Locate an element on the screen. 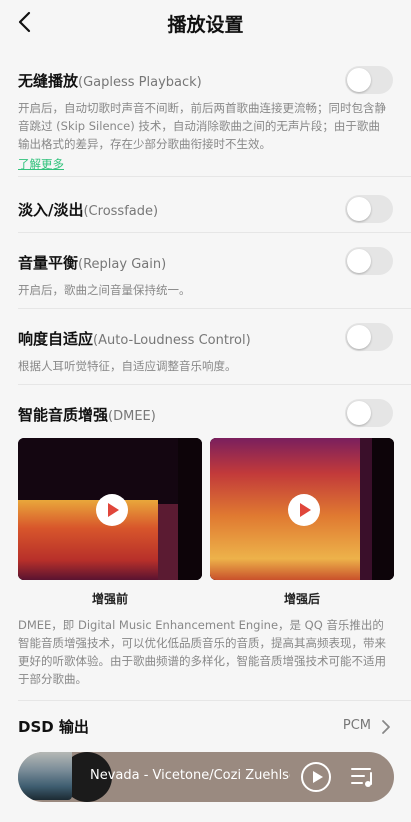 This screenshot has width=411, height=822. spectrogram-after is located at coordinates (302, 509).